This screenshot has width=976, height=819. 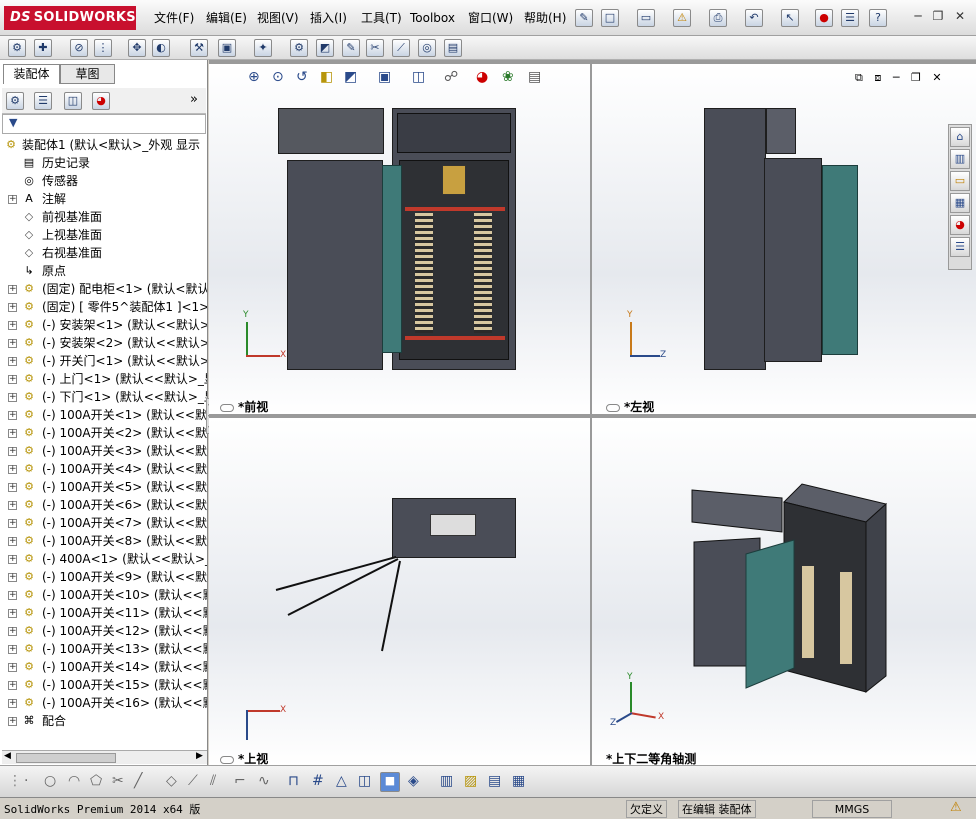 What do you see at coordinates (103, 48) in the screenshot?
I see `pattern-icon: ⋮` at bounding box center [103, 48].